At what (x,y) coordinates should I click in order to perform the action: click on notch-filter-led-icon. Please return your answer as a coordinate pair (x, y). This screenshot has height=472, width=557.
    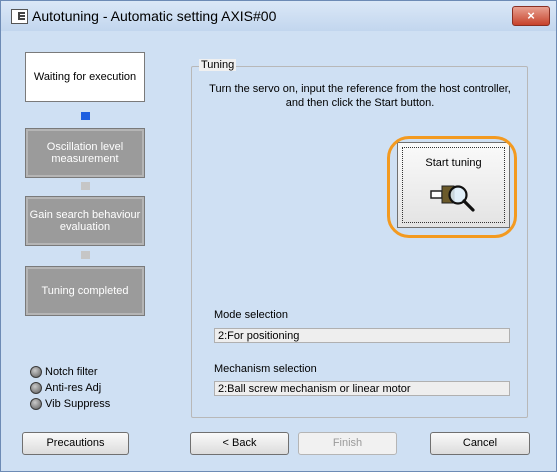
    Looking at the image, I should click on (36, 372).